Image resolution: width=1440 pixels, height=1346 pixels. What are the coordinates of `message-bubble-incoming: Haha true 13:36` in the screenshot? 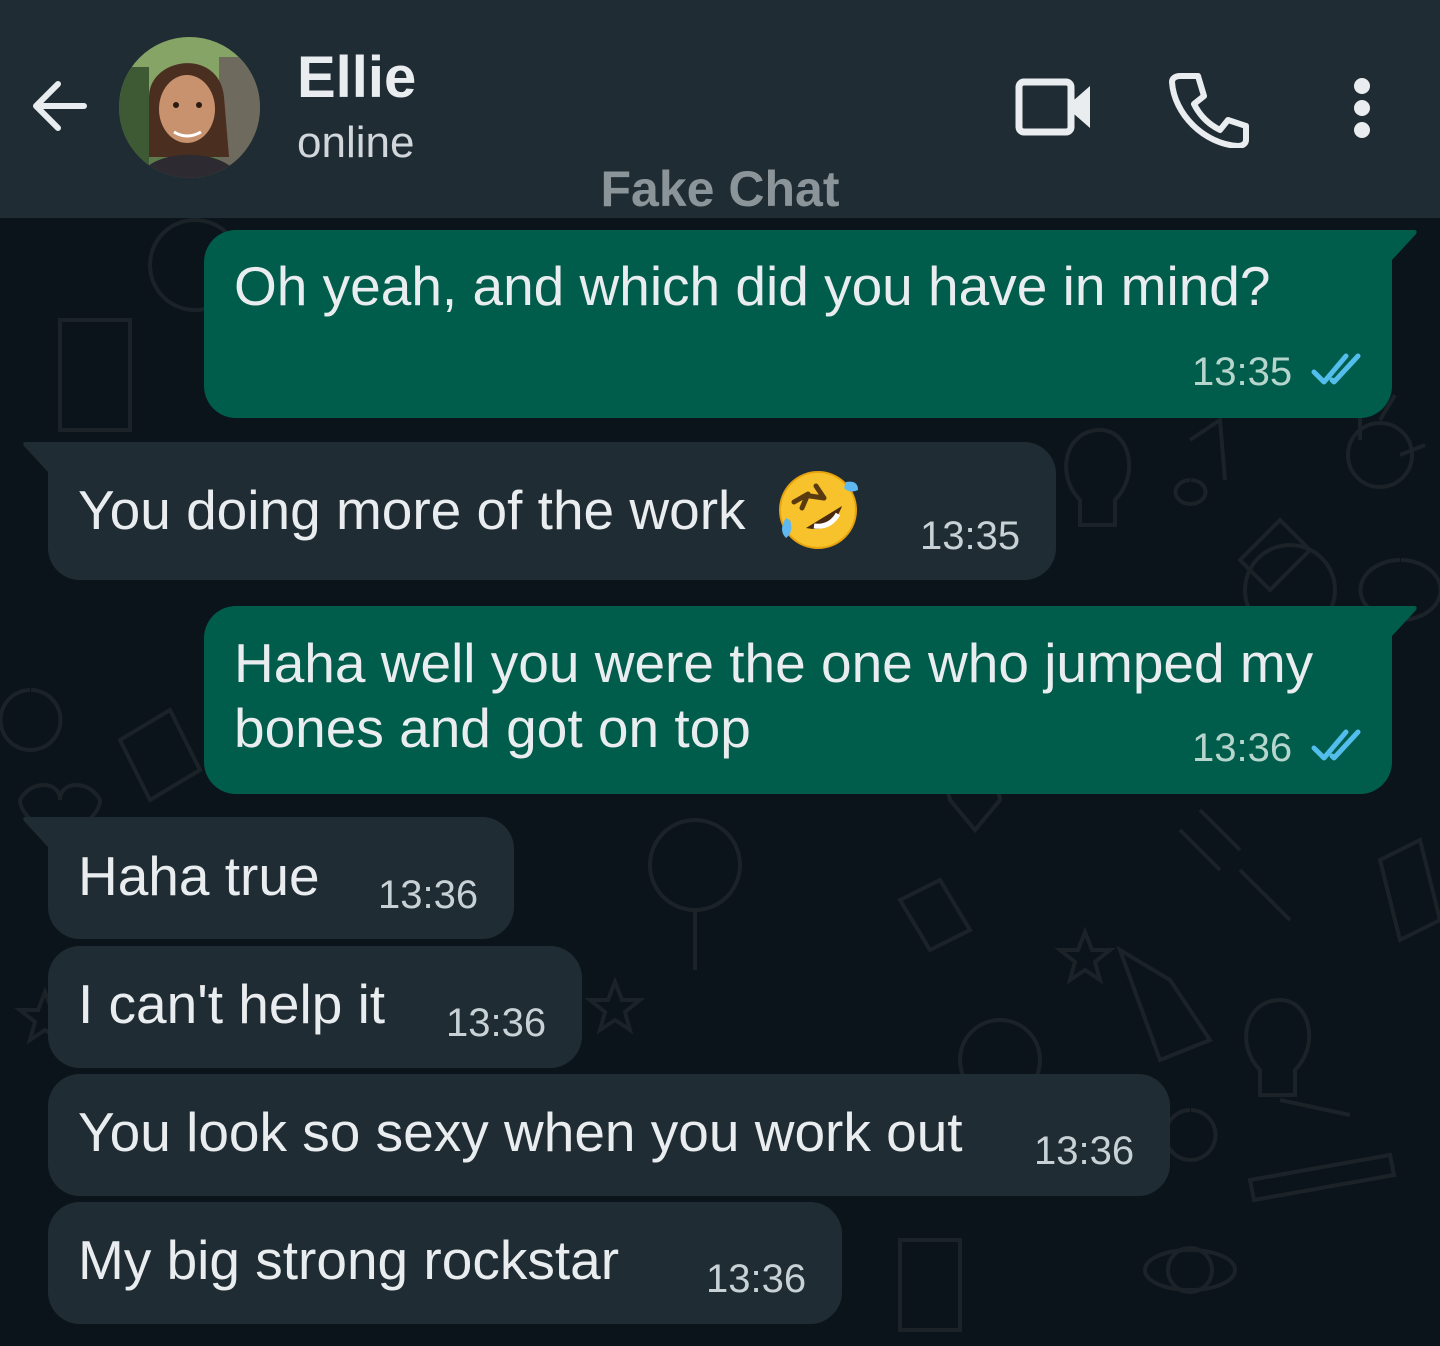 It's located at (281, 878).